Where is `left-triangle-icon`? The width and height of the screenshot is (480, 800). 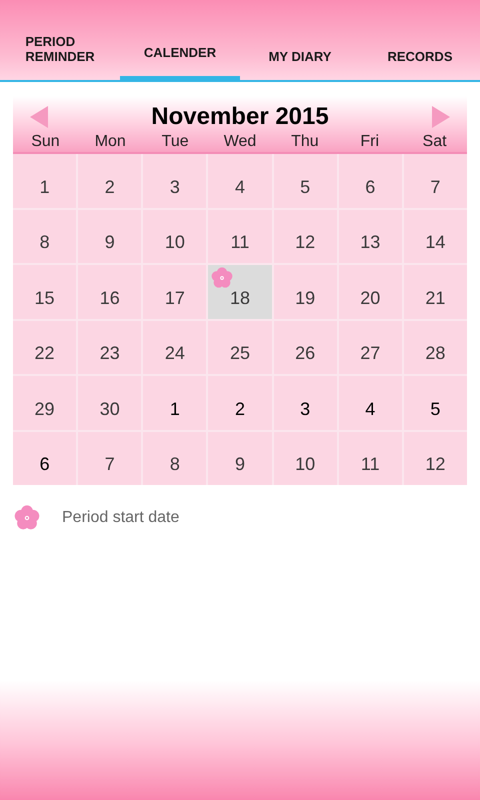
left-triangle-icon is located at coordinates (39, 117).